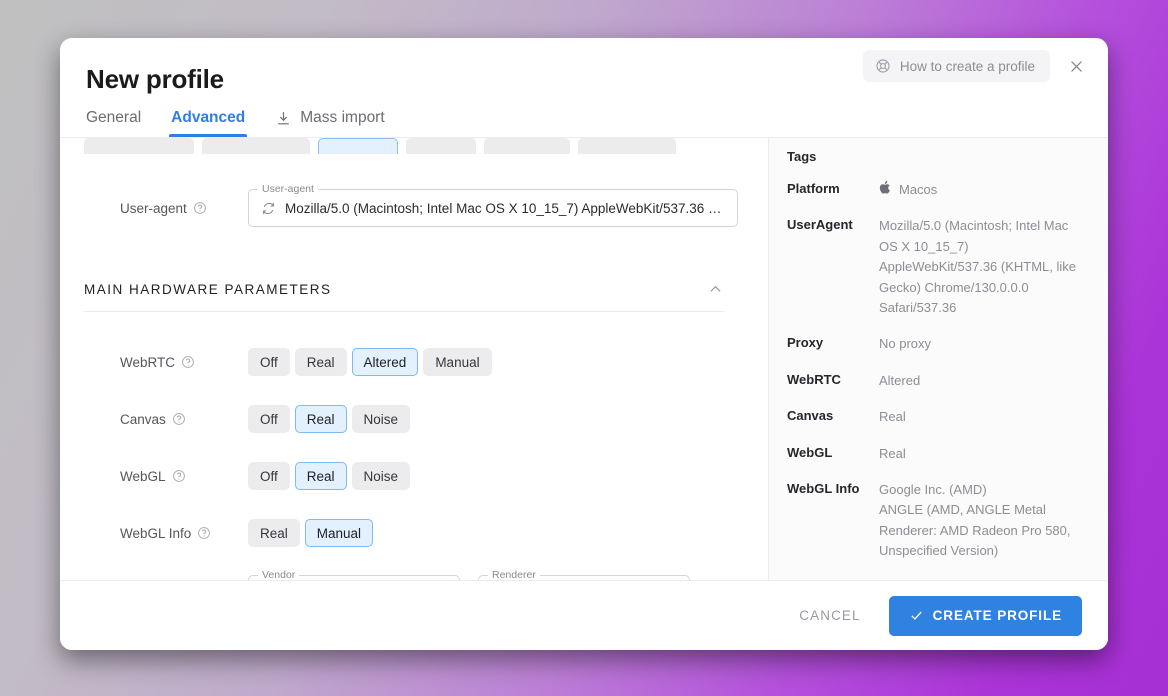 The height and width of the screenshot is (696, 1168). I want to click on refresh-icon, so click(268, 208).